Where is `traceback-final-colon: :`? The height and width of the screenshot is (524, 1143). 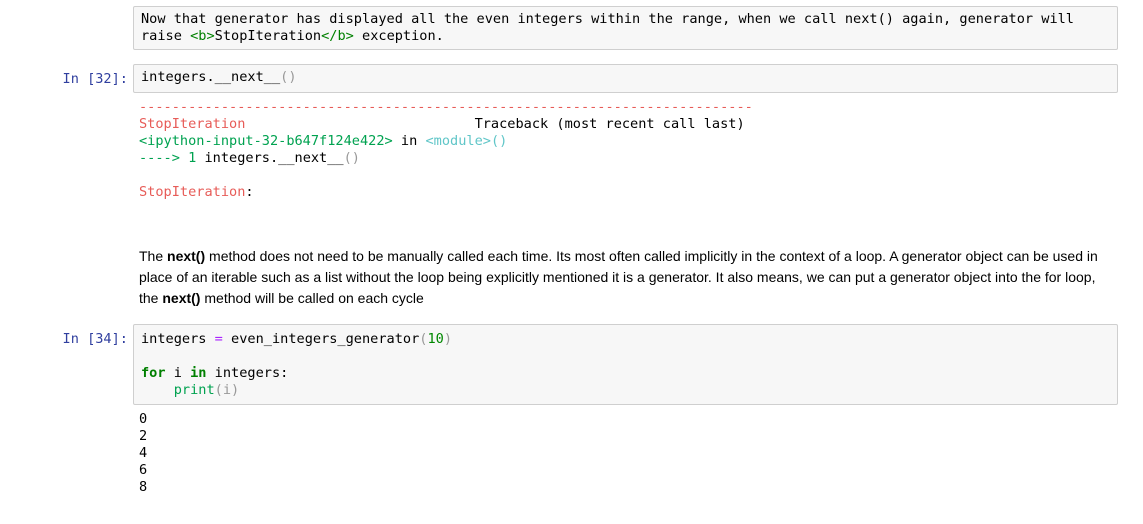 traceback-final-colon: : is located at coordinates (249, 192).